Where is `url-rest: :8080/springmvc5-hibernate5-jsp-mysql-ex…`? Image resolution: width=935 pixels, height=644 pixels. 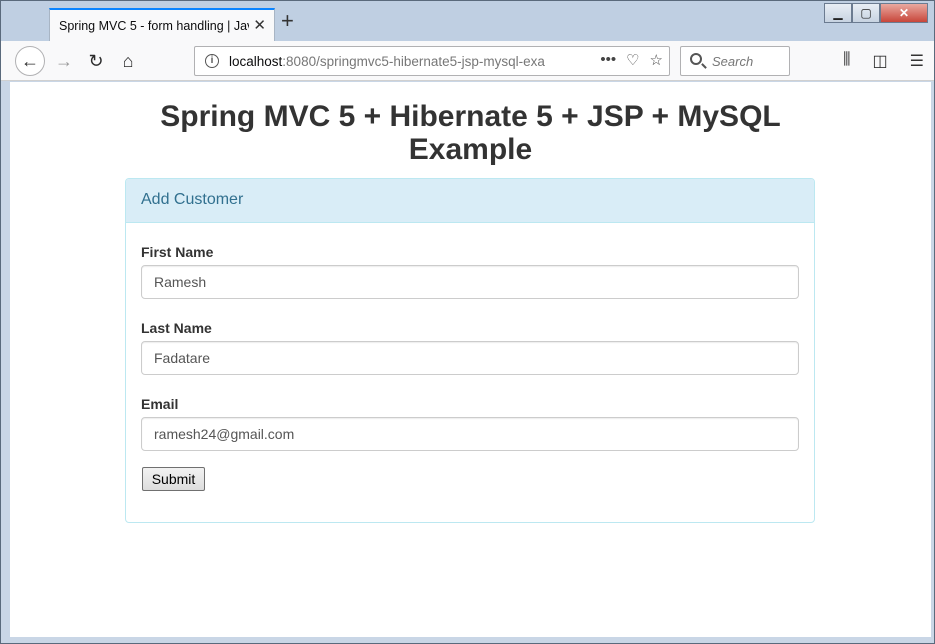
url-rest: :8080/springmvc5-hibernate5-jsp-mysql-ex… is located at coordinates (413, 61).